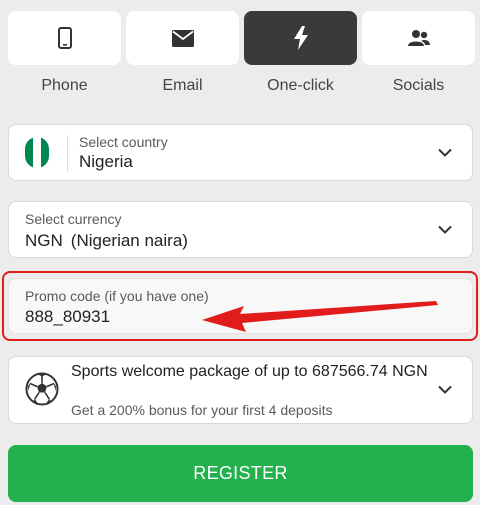 The height and width of the screenshot is (505, 480). Describe the element at coordinates (44, 240) in the screenshot. I see `currency-code: NGN` at that location.